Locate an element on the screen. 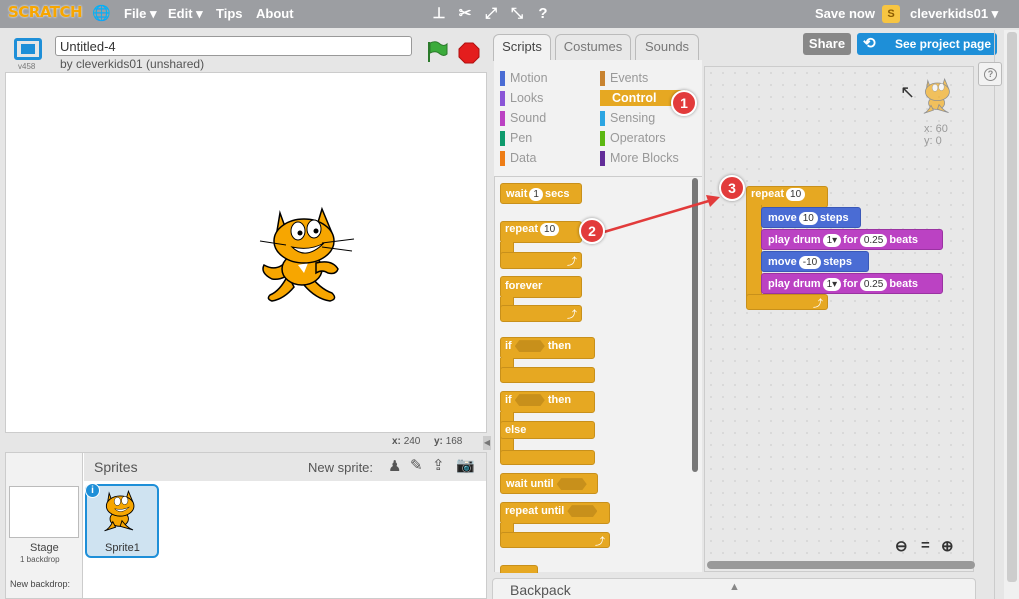 This screenshot has height=599, width=1019. see-project-page-button: ⟲ See project page is located at coordinates (927, 44).